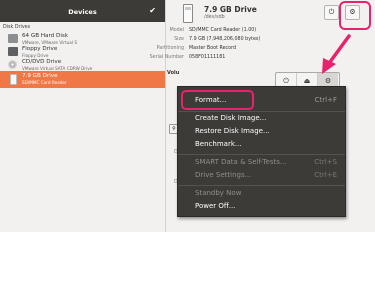  Describe the element at coordinates (339, 49) in the screenshot. I see `arrow-shaft` at that location.